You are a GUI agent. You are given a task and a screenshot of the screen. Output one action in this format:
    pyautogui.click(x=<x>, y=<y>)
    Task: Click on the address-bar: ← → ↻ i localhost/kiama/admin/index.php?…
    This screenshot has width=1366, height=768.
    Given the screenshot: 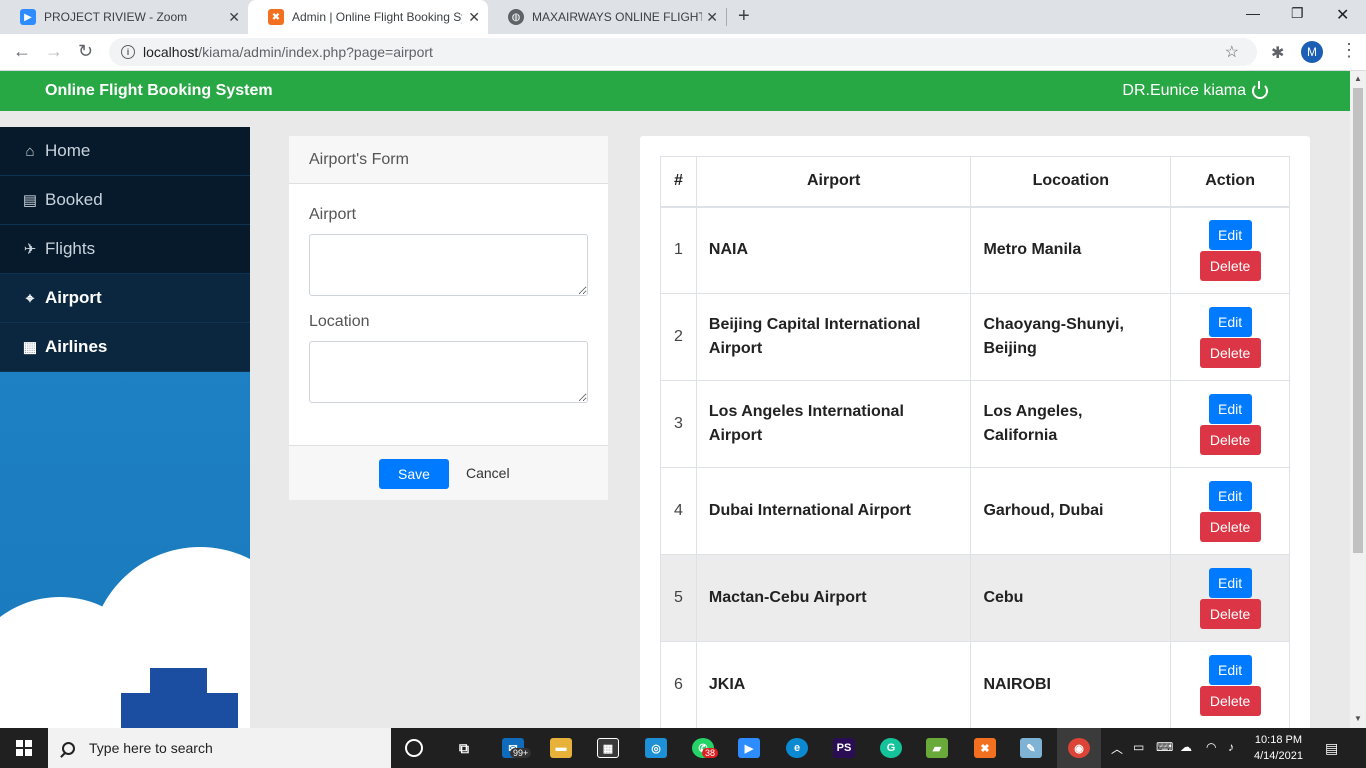 What is the action you would take?
    pyautogui.click(x=683, y=52)
    